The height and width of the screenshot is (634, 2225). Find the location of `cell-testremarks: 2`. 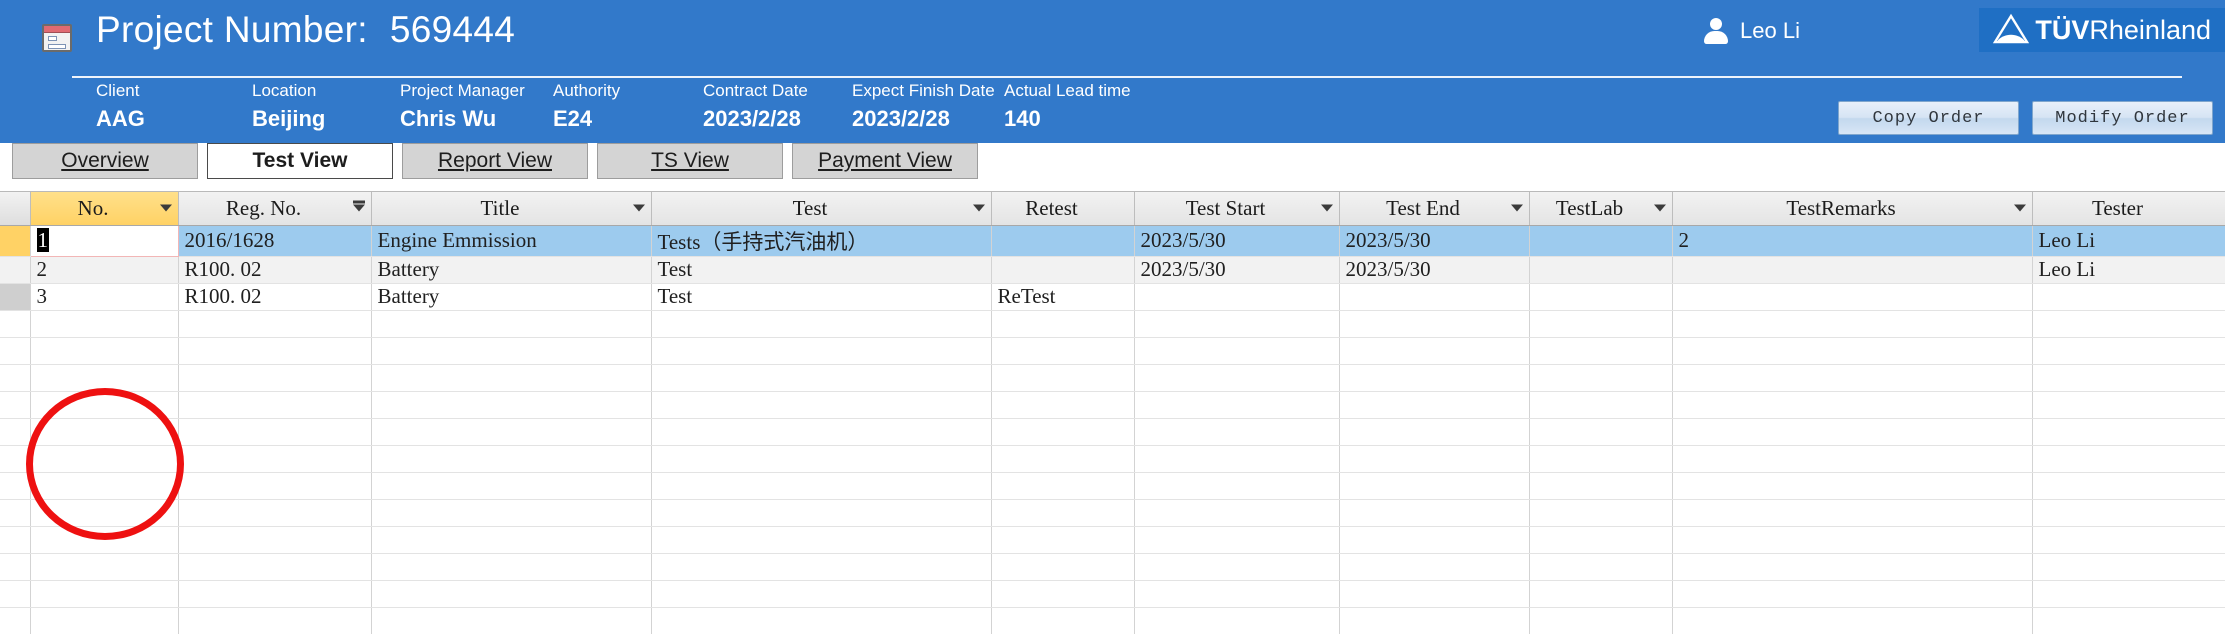

cell-testremarks: 2 is located at coordinates (1852, 241).